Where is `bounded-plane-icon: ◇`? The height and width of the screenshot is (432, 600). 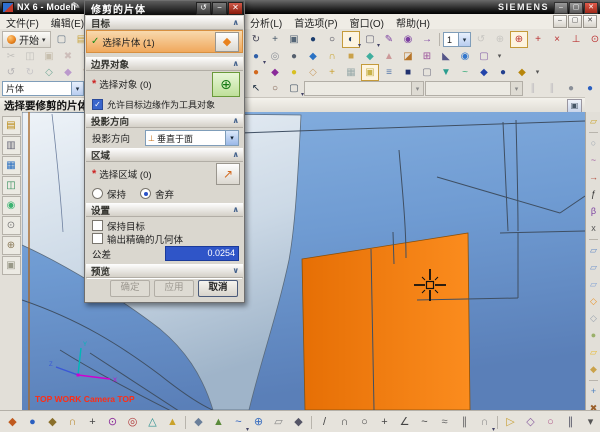
bounded-plane-icon: ◇ is located at coordinates (593, 301).